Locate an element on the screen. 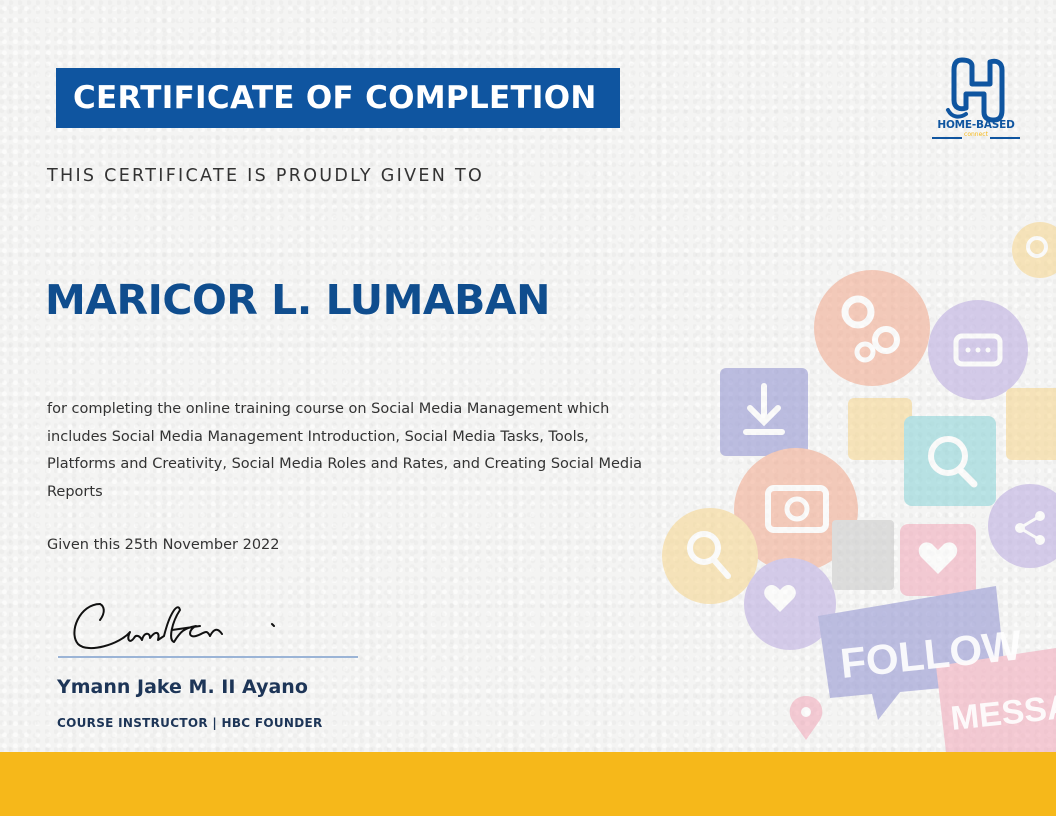 This screenshot has height=816, width=1056. given-to-label: THIS CERTIFICATE IS PROUDLY GIVEN TO is located at coordinates (266, 176).